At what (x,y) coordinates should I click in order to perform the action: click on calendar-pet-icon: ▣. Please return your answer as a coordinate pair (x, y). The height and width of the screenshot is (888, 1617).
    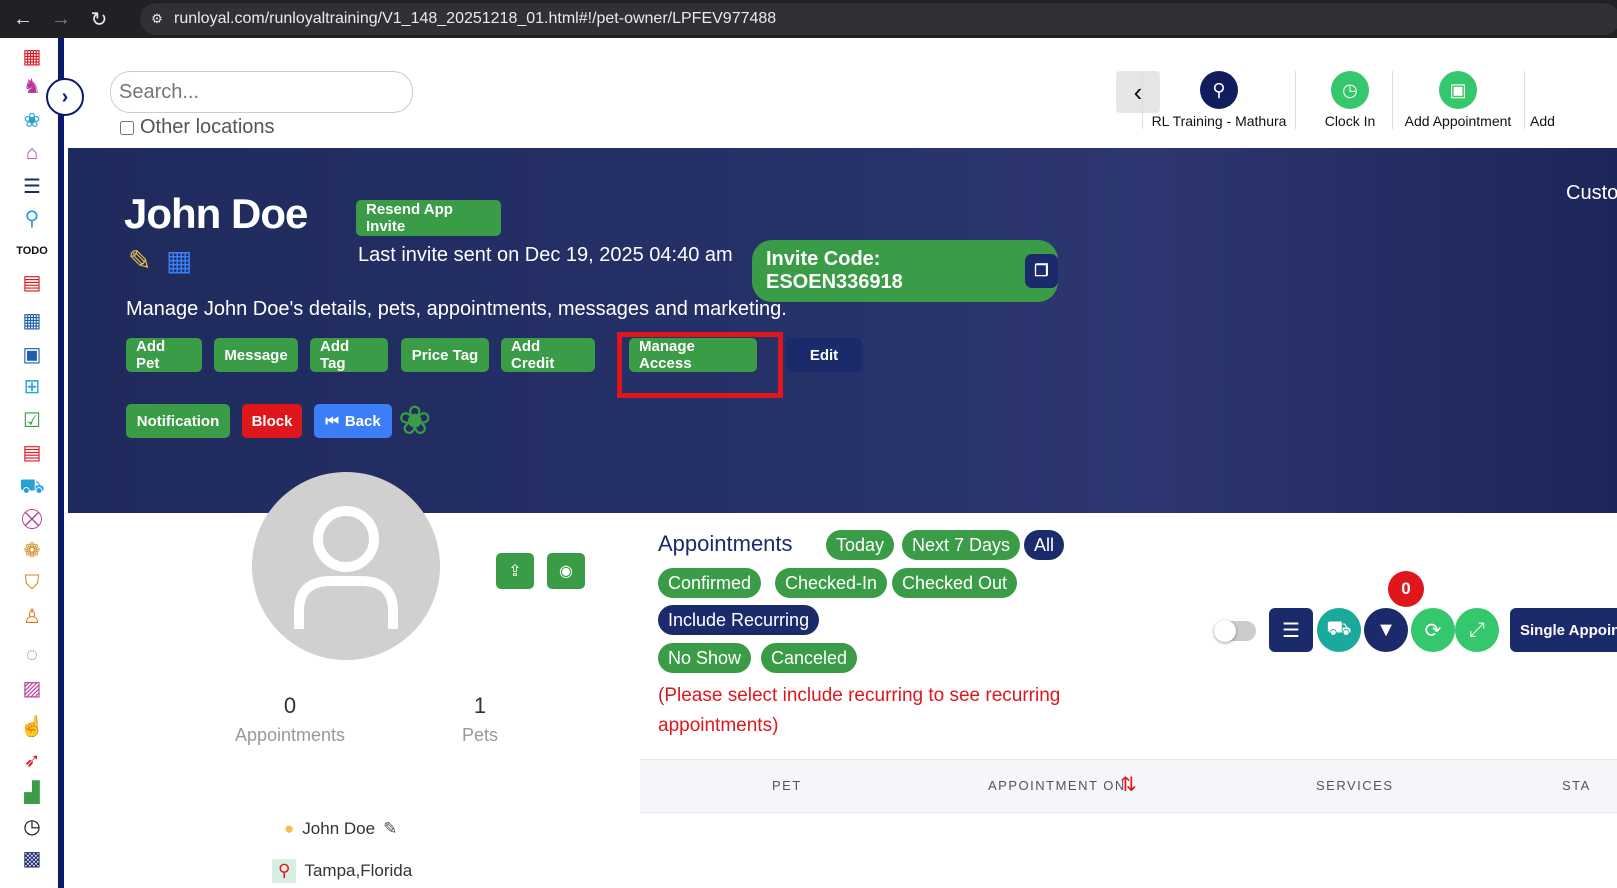
    Looking at the image, I should click on (32, 355).